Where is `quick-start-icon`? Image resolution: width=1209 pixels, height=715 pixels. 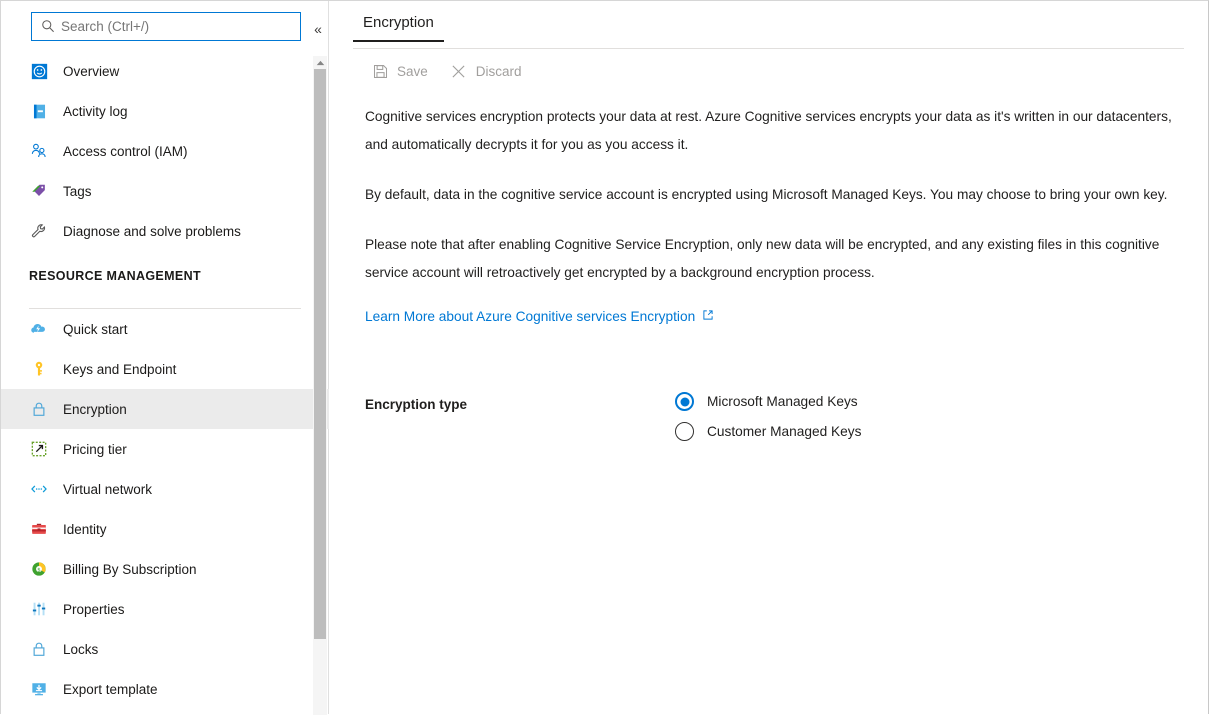
quick-start-icon is located at coordinates (39, 329).